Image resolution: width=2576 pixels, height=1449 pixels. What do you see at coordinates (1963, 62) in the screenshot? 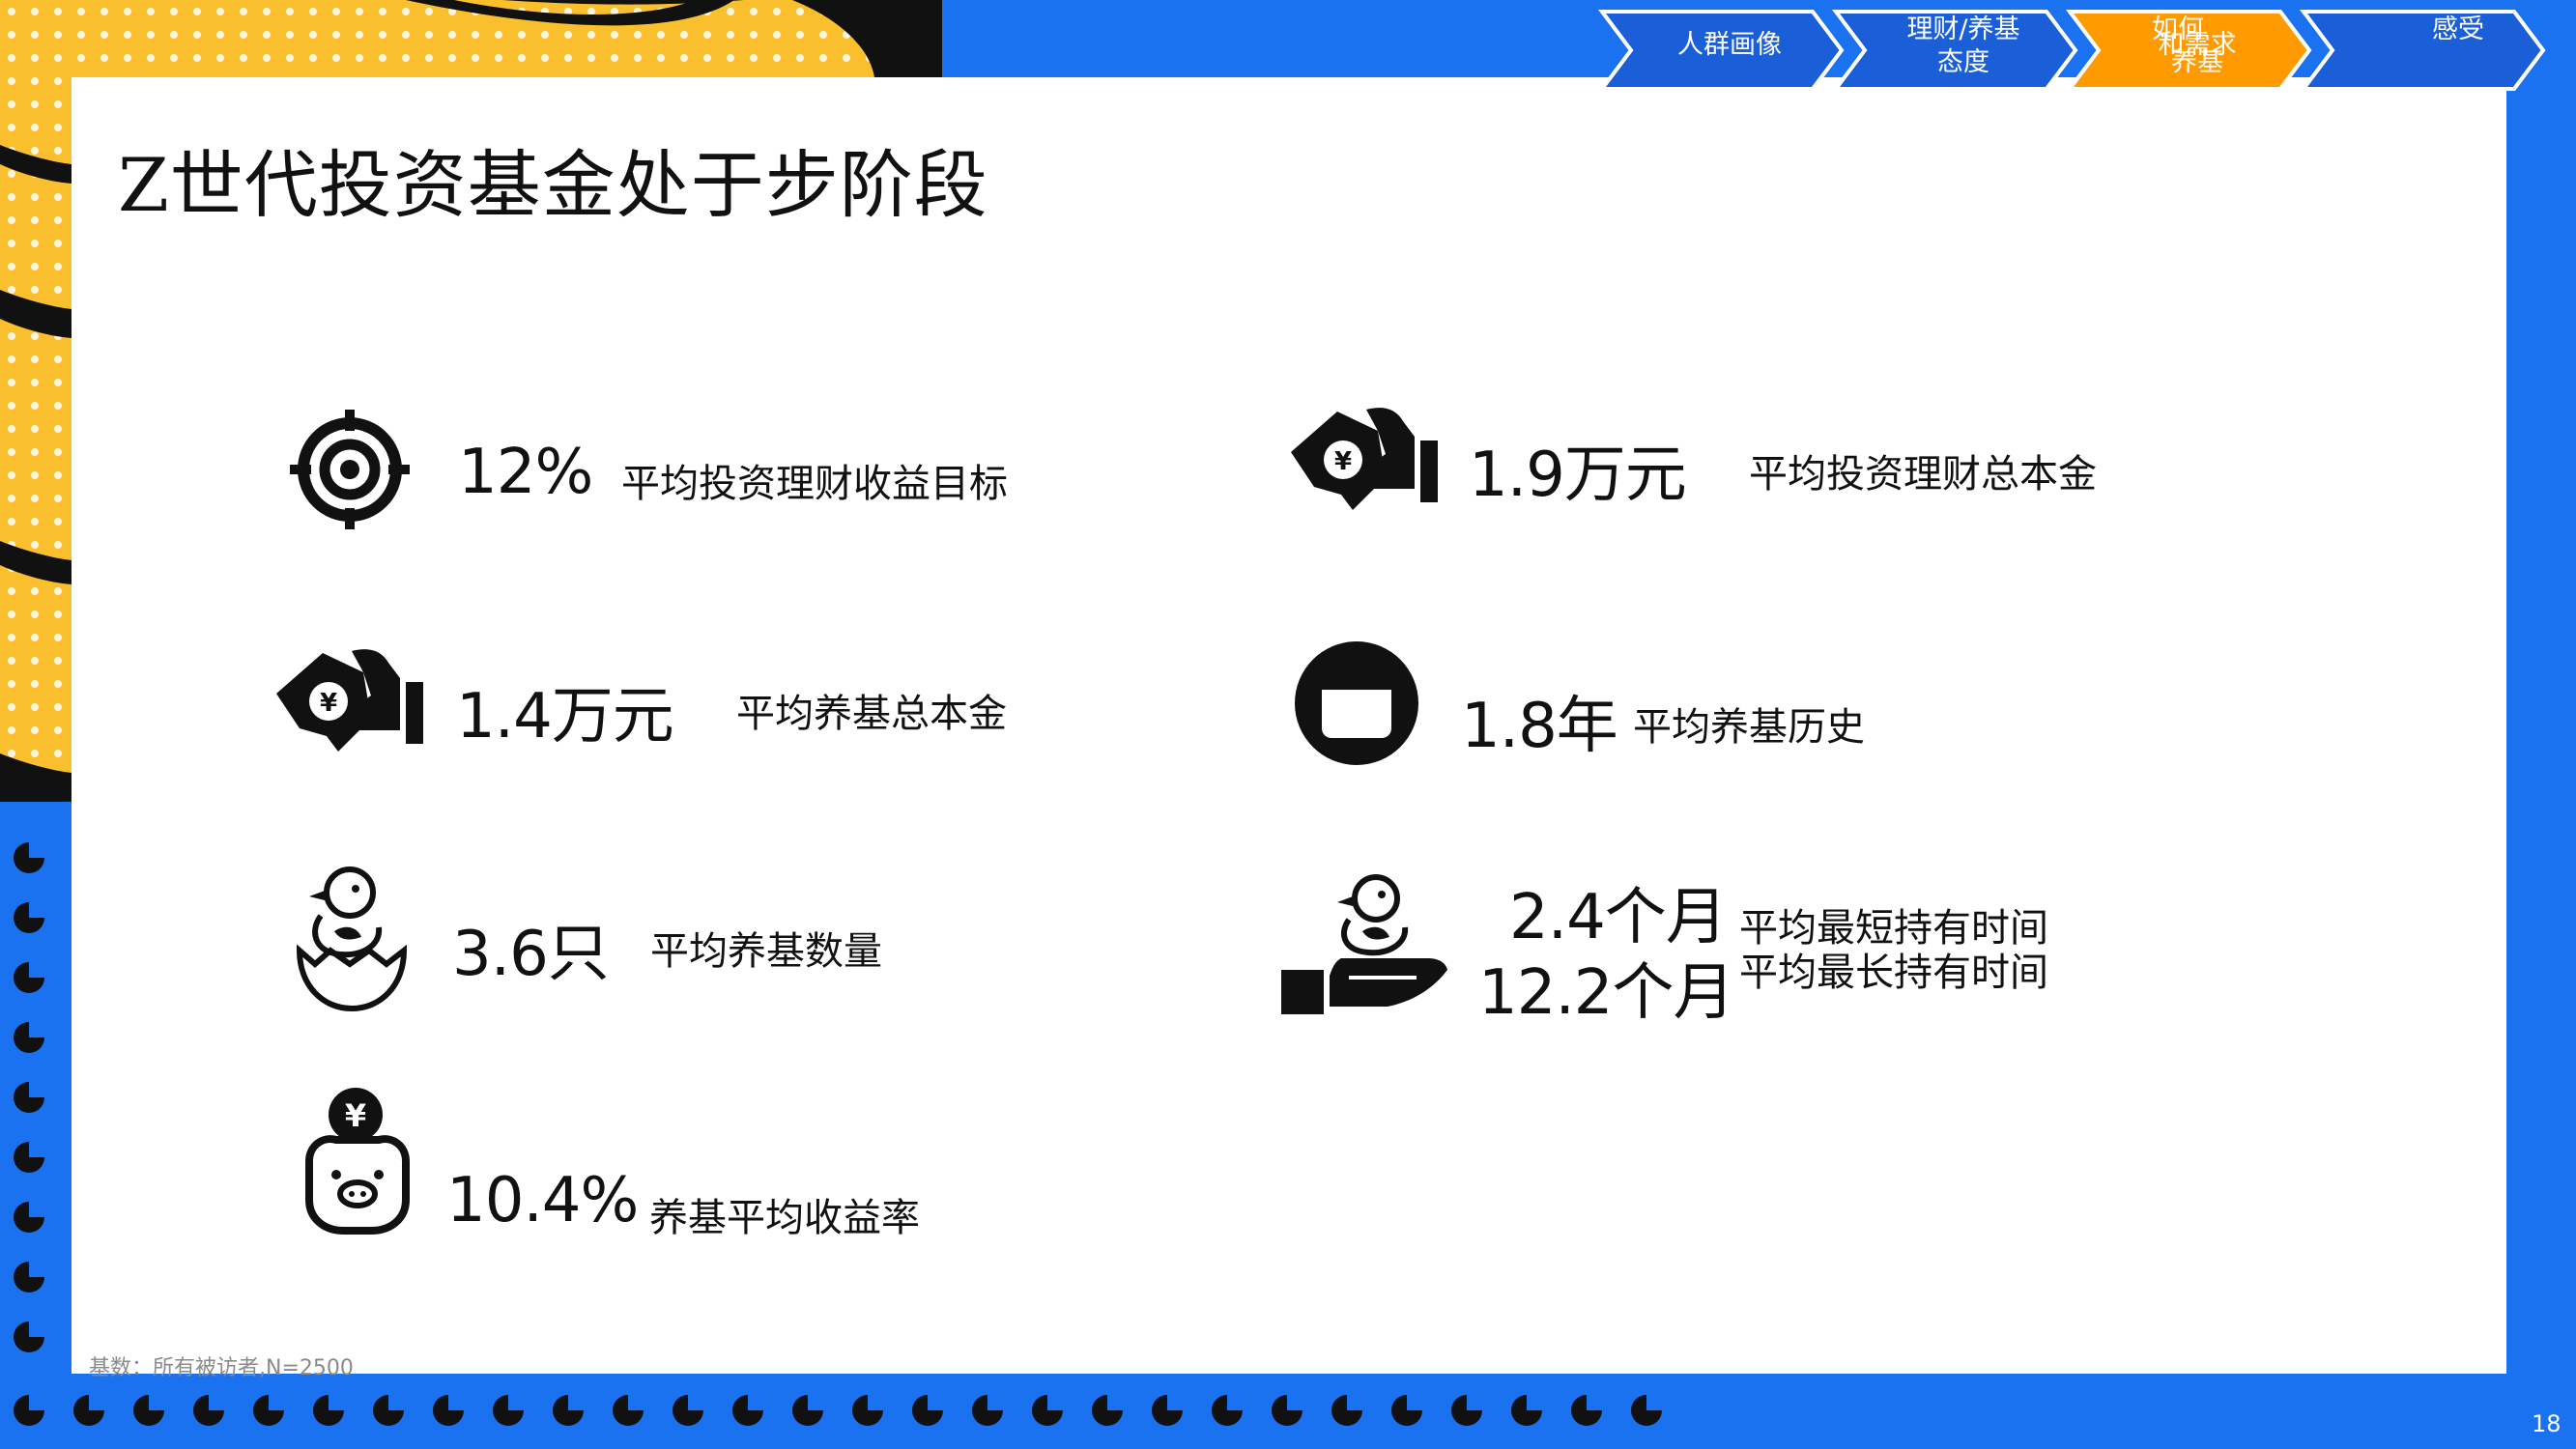
I see `nav-tab-label-2-line2: 态度` at bounding box center [1963, 62].